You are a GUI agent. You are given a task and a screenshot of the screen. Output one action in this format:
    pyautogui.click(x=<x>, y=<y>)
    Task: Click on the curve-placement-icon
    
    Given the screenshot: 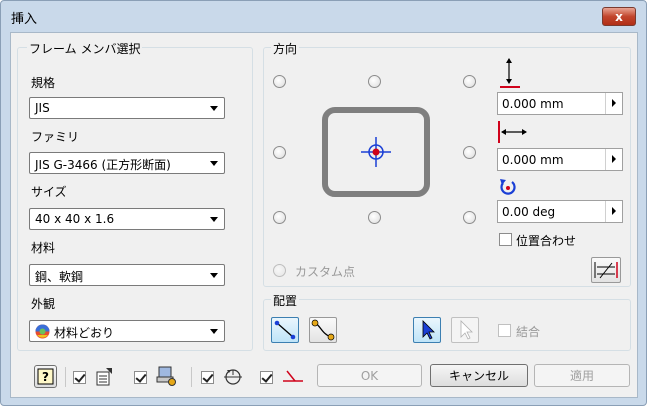 What is the action you would take?
    pyautogui.click(x=323, y=330)
    